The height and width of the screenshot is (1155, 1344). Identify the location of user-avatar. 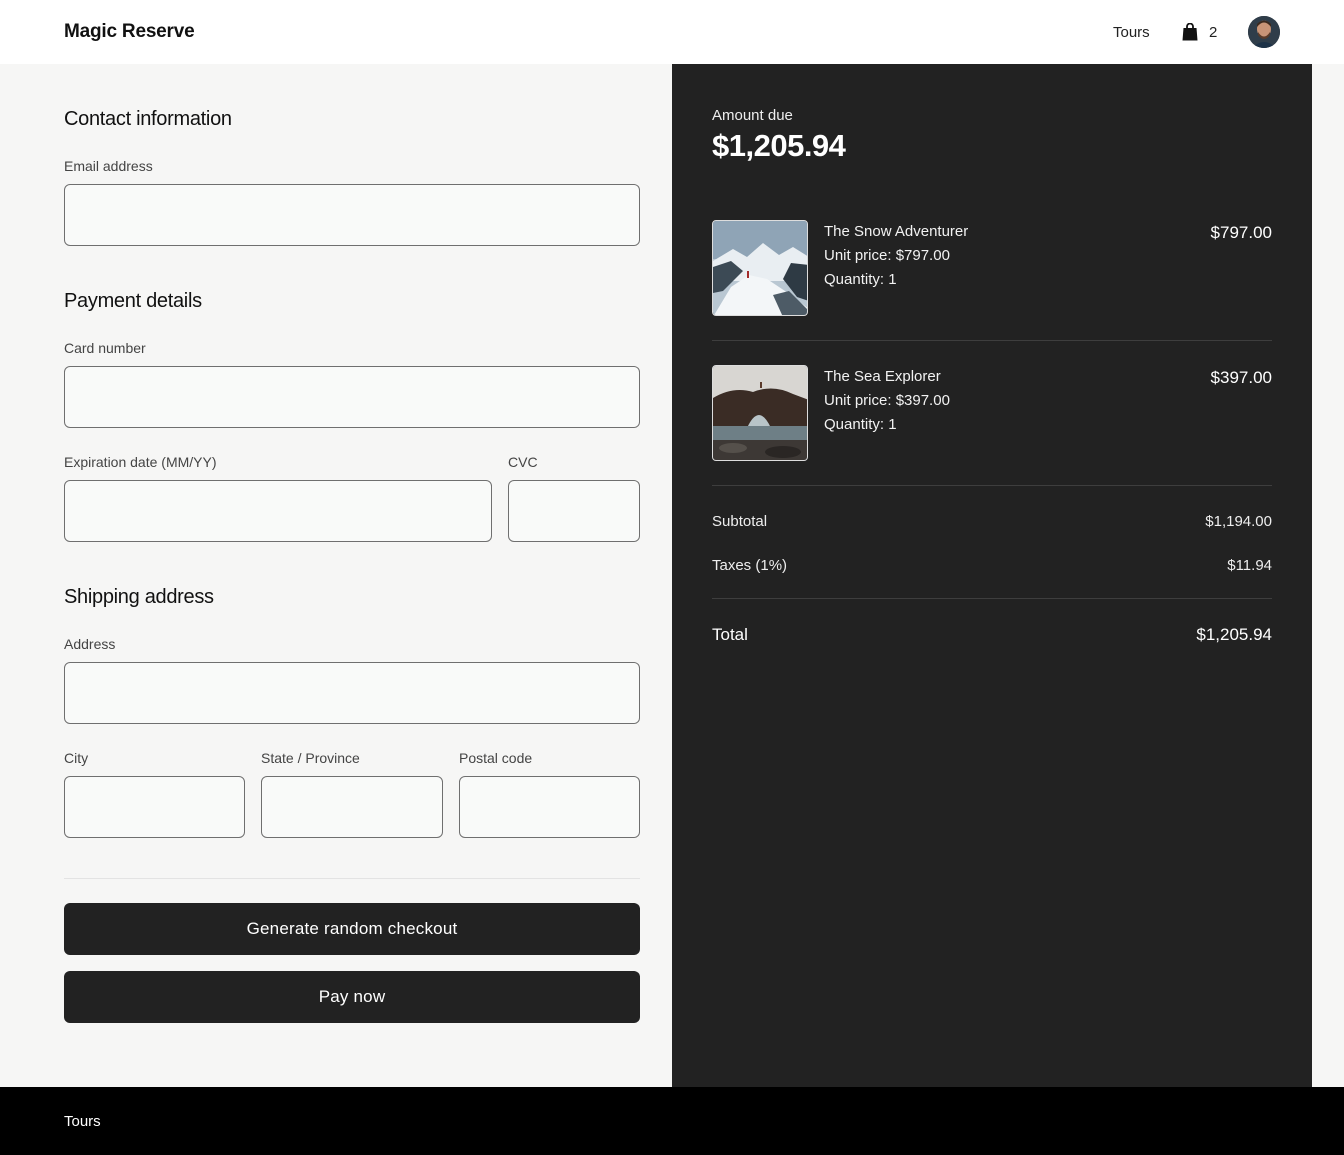
(1264, 32).